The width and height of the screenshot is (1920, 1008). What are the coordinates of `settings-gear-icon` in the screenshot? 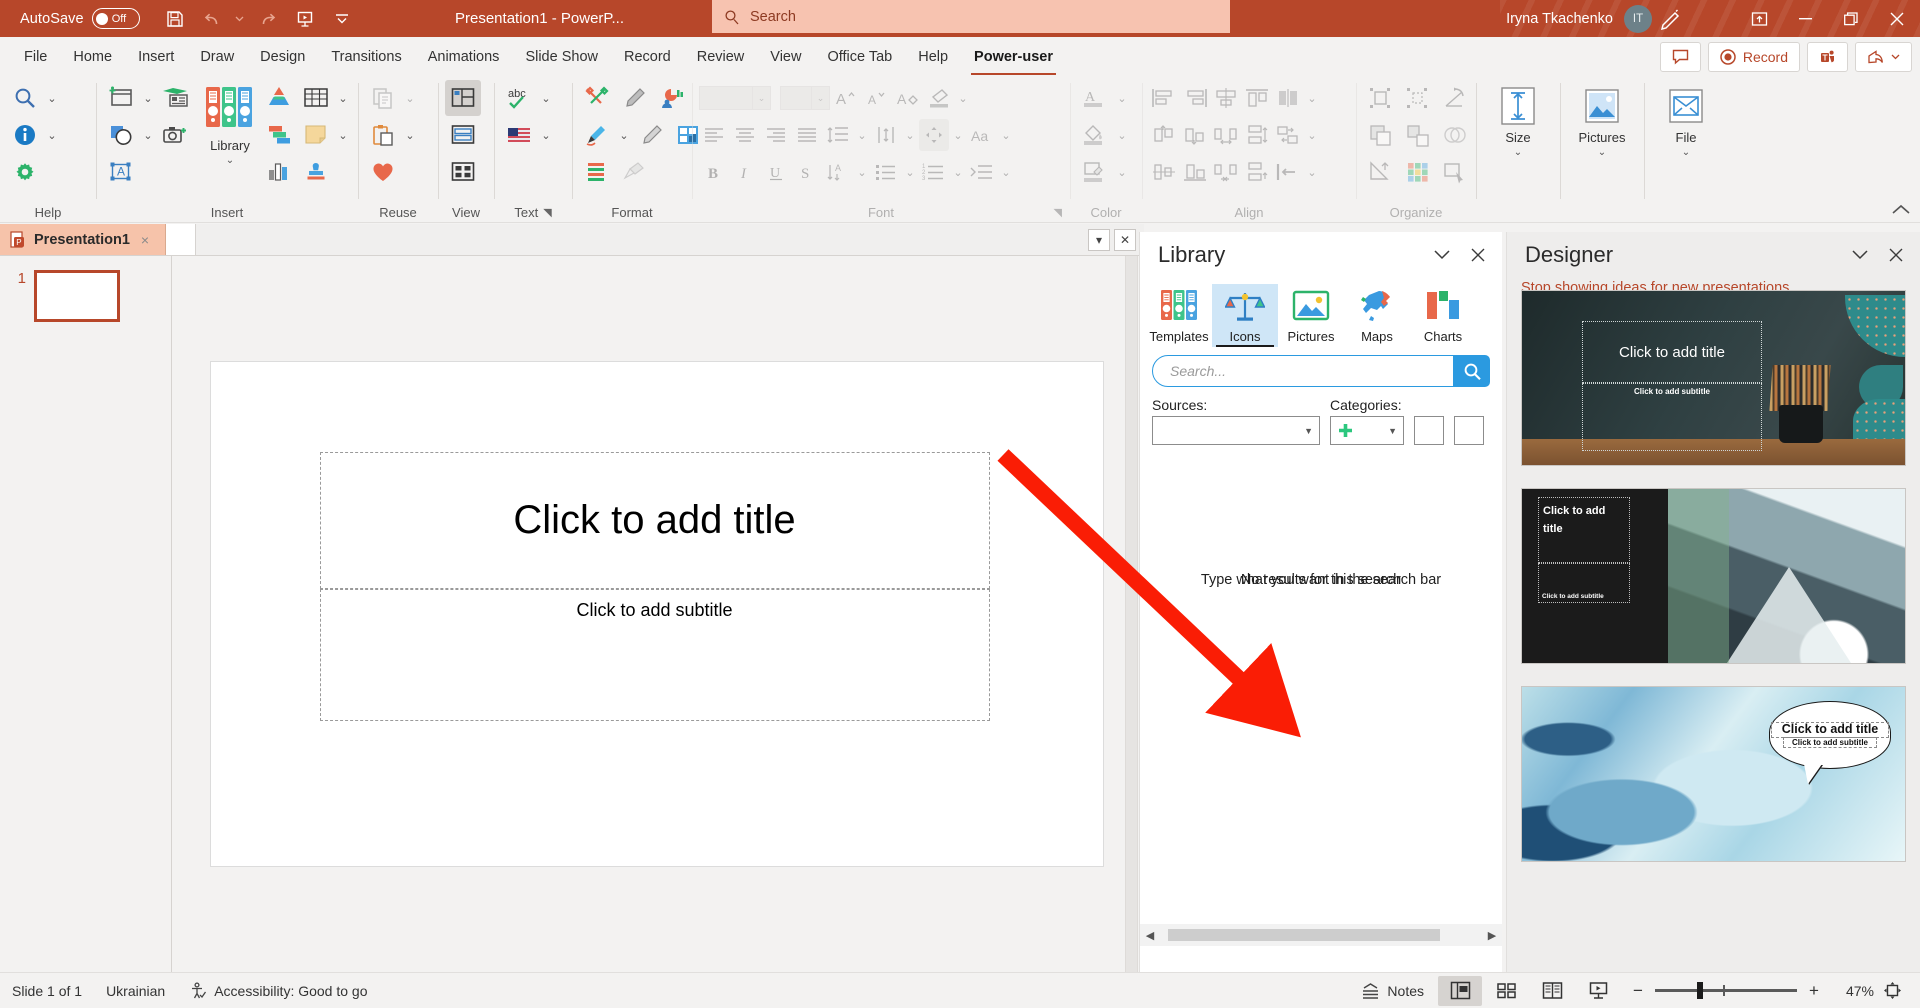 It's located at (25, 172).